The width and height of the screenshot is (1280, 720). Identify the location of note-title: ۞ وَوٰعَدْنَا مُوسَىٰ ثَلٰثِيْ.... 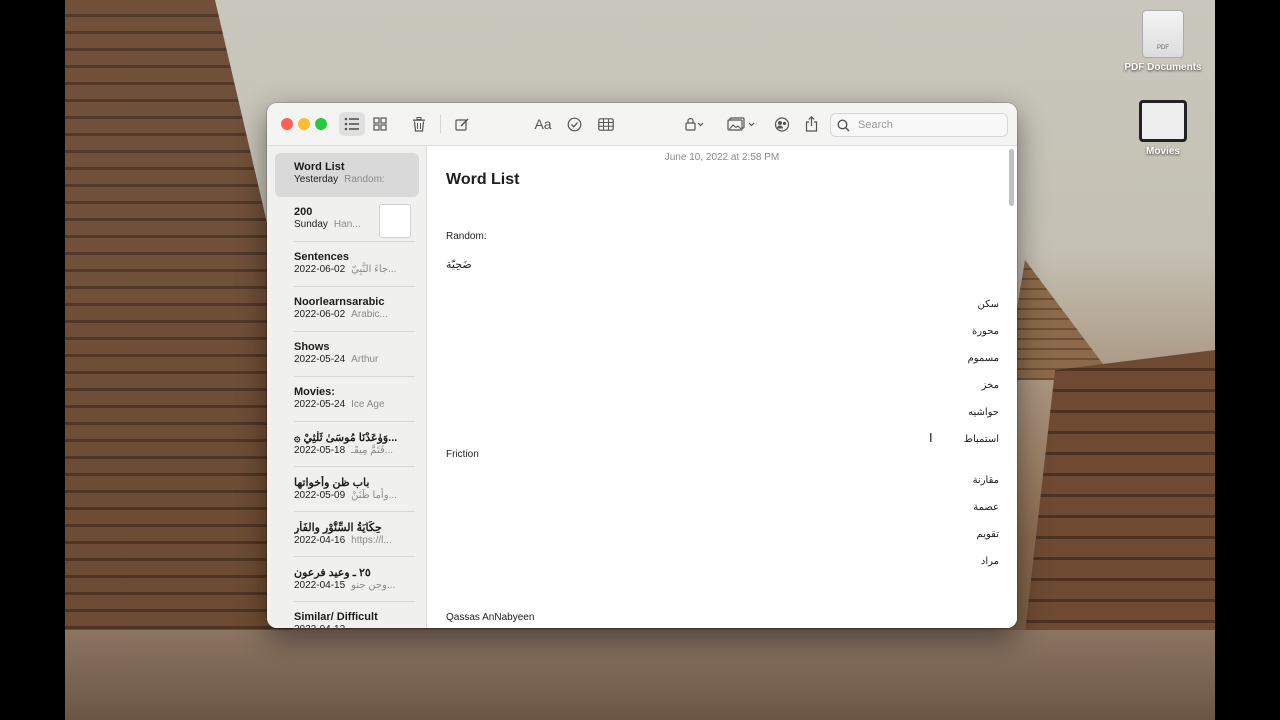
(346, 438).